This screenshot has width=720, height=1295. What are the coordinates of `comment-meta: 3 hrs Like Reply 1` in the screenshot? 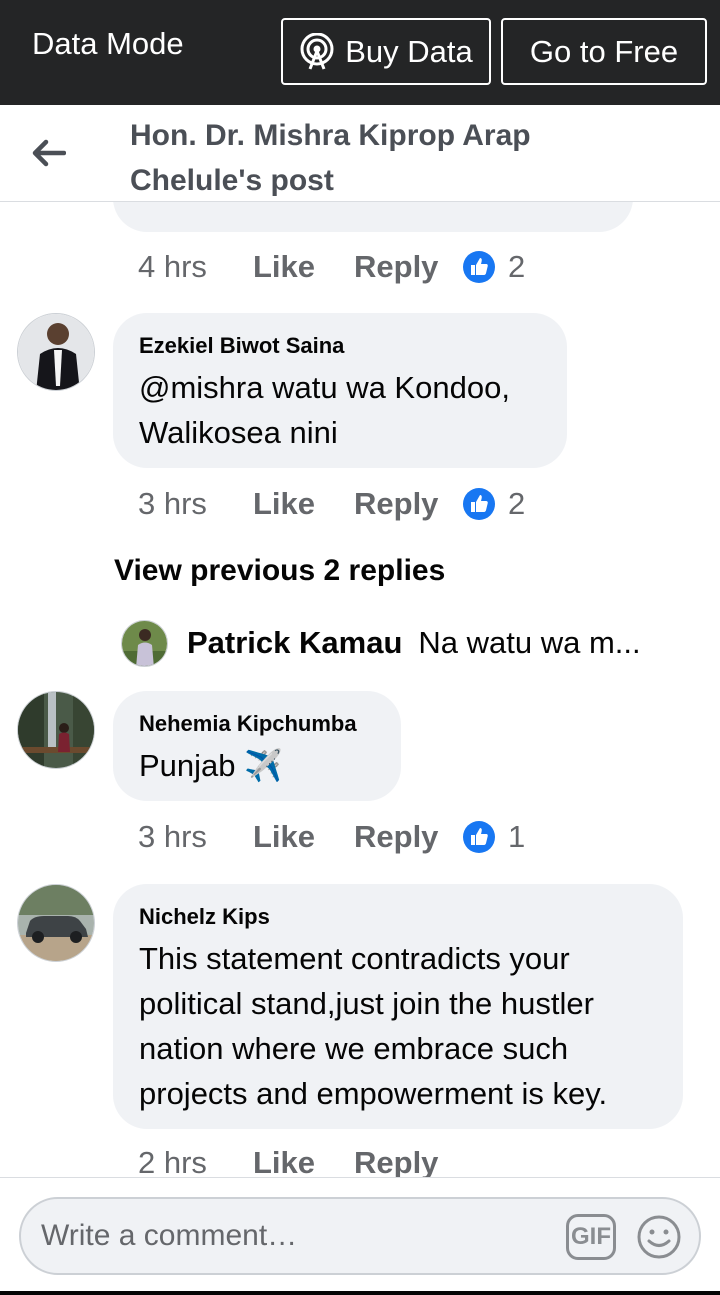 It's located at (331, 837).